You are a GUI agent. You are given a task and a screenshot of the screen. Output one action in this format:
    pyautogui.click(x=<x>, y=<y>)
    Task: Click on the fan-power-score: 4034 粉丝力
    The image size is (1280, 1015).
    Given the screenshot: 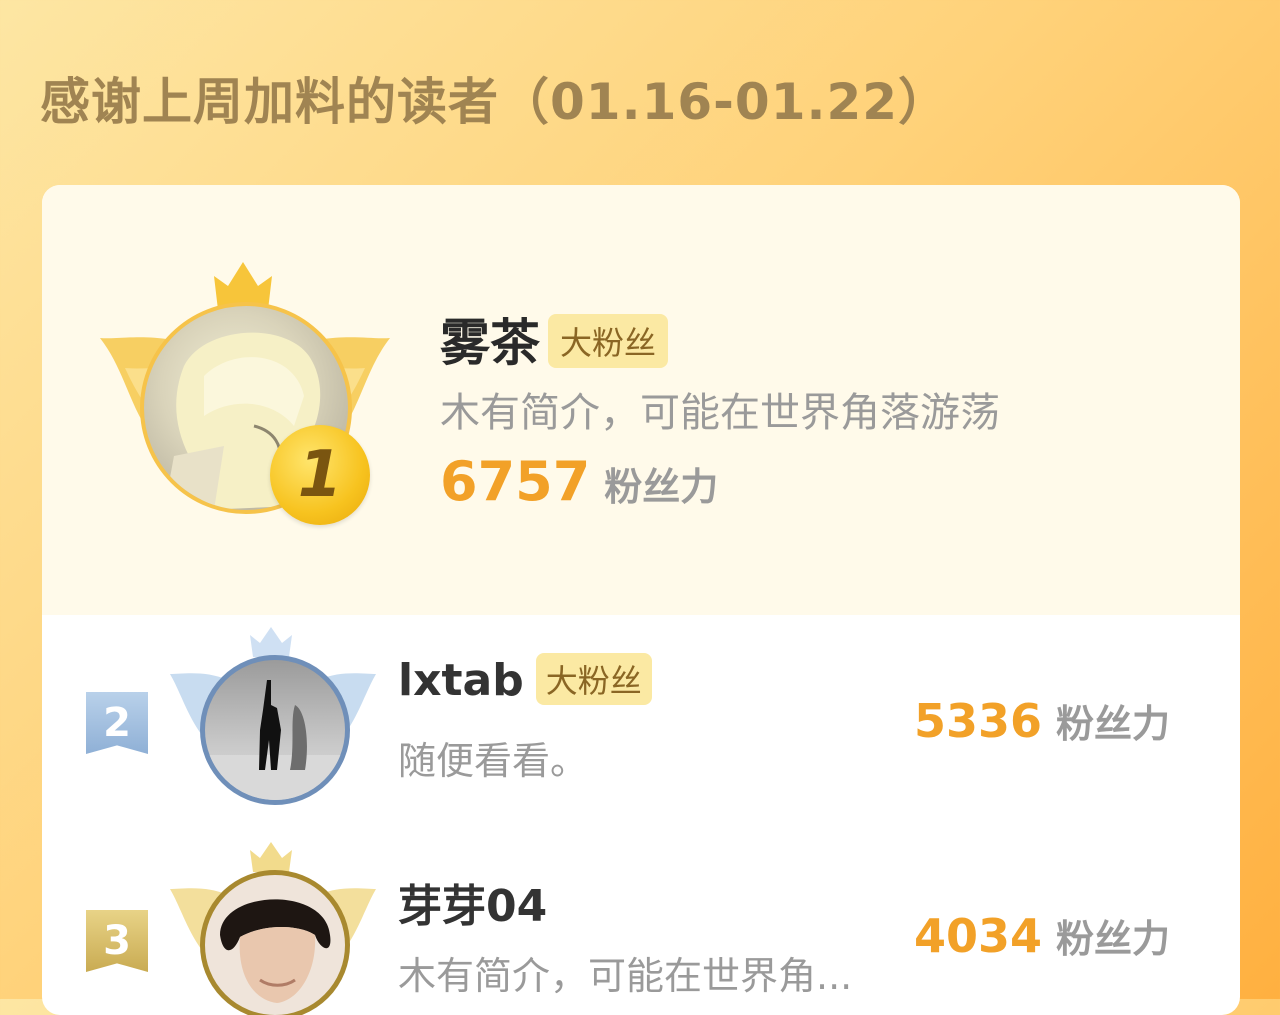 What is the action you would take?
    pyautogui.click(x=1042, y=935)
    